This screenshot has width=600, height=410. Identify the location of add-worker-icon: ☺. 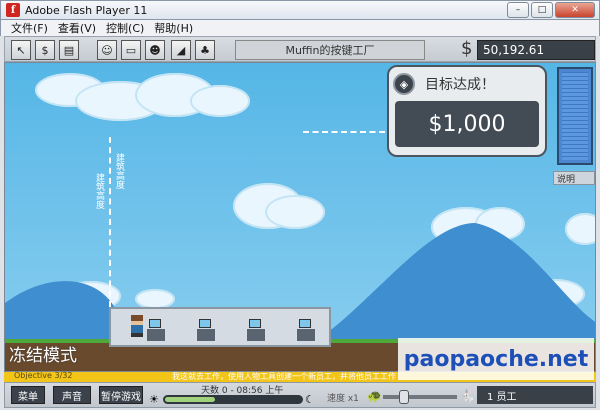
(107, 50).